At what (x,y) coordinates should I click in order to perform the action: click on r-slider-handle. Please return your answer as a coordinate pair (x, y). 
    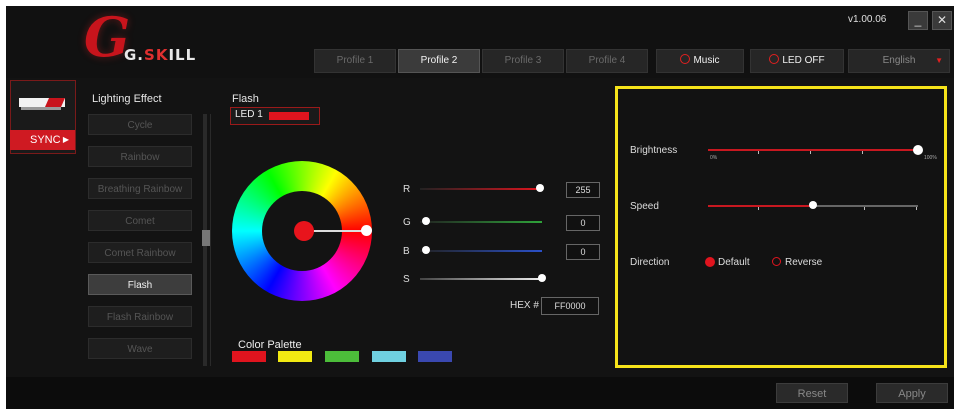
    Looking at the image, I should click on (540, 188).